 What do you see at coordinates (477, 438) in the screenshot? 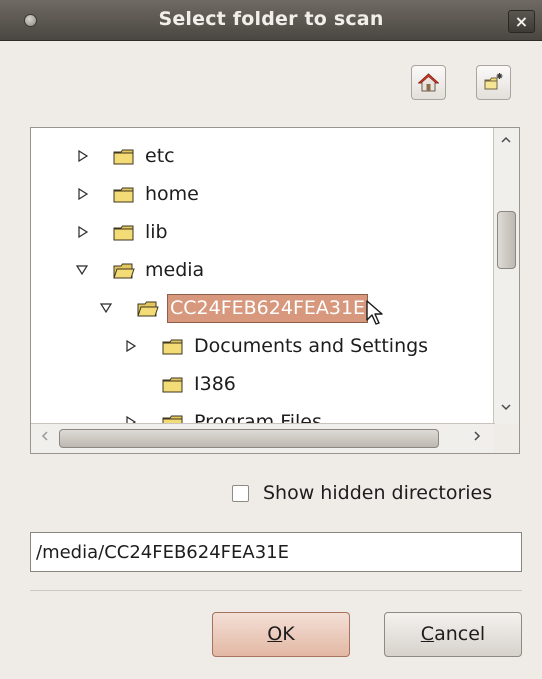
I see `scroll-right-icon` at bounding box center [477, 438].